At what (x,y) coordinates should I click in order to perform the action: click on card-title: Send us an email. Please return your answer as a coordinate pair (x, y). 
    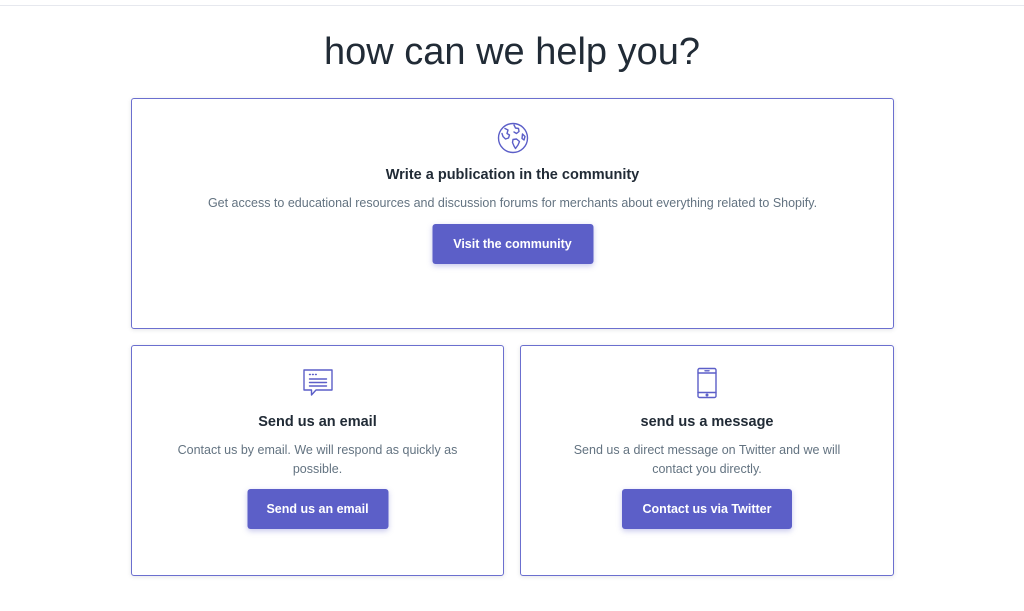
    Looking at the image, I should click on (317, 422).